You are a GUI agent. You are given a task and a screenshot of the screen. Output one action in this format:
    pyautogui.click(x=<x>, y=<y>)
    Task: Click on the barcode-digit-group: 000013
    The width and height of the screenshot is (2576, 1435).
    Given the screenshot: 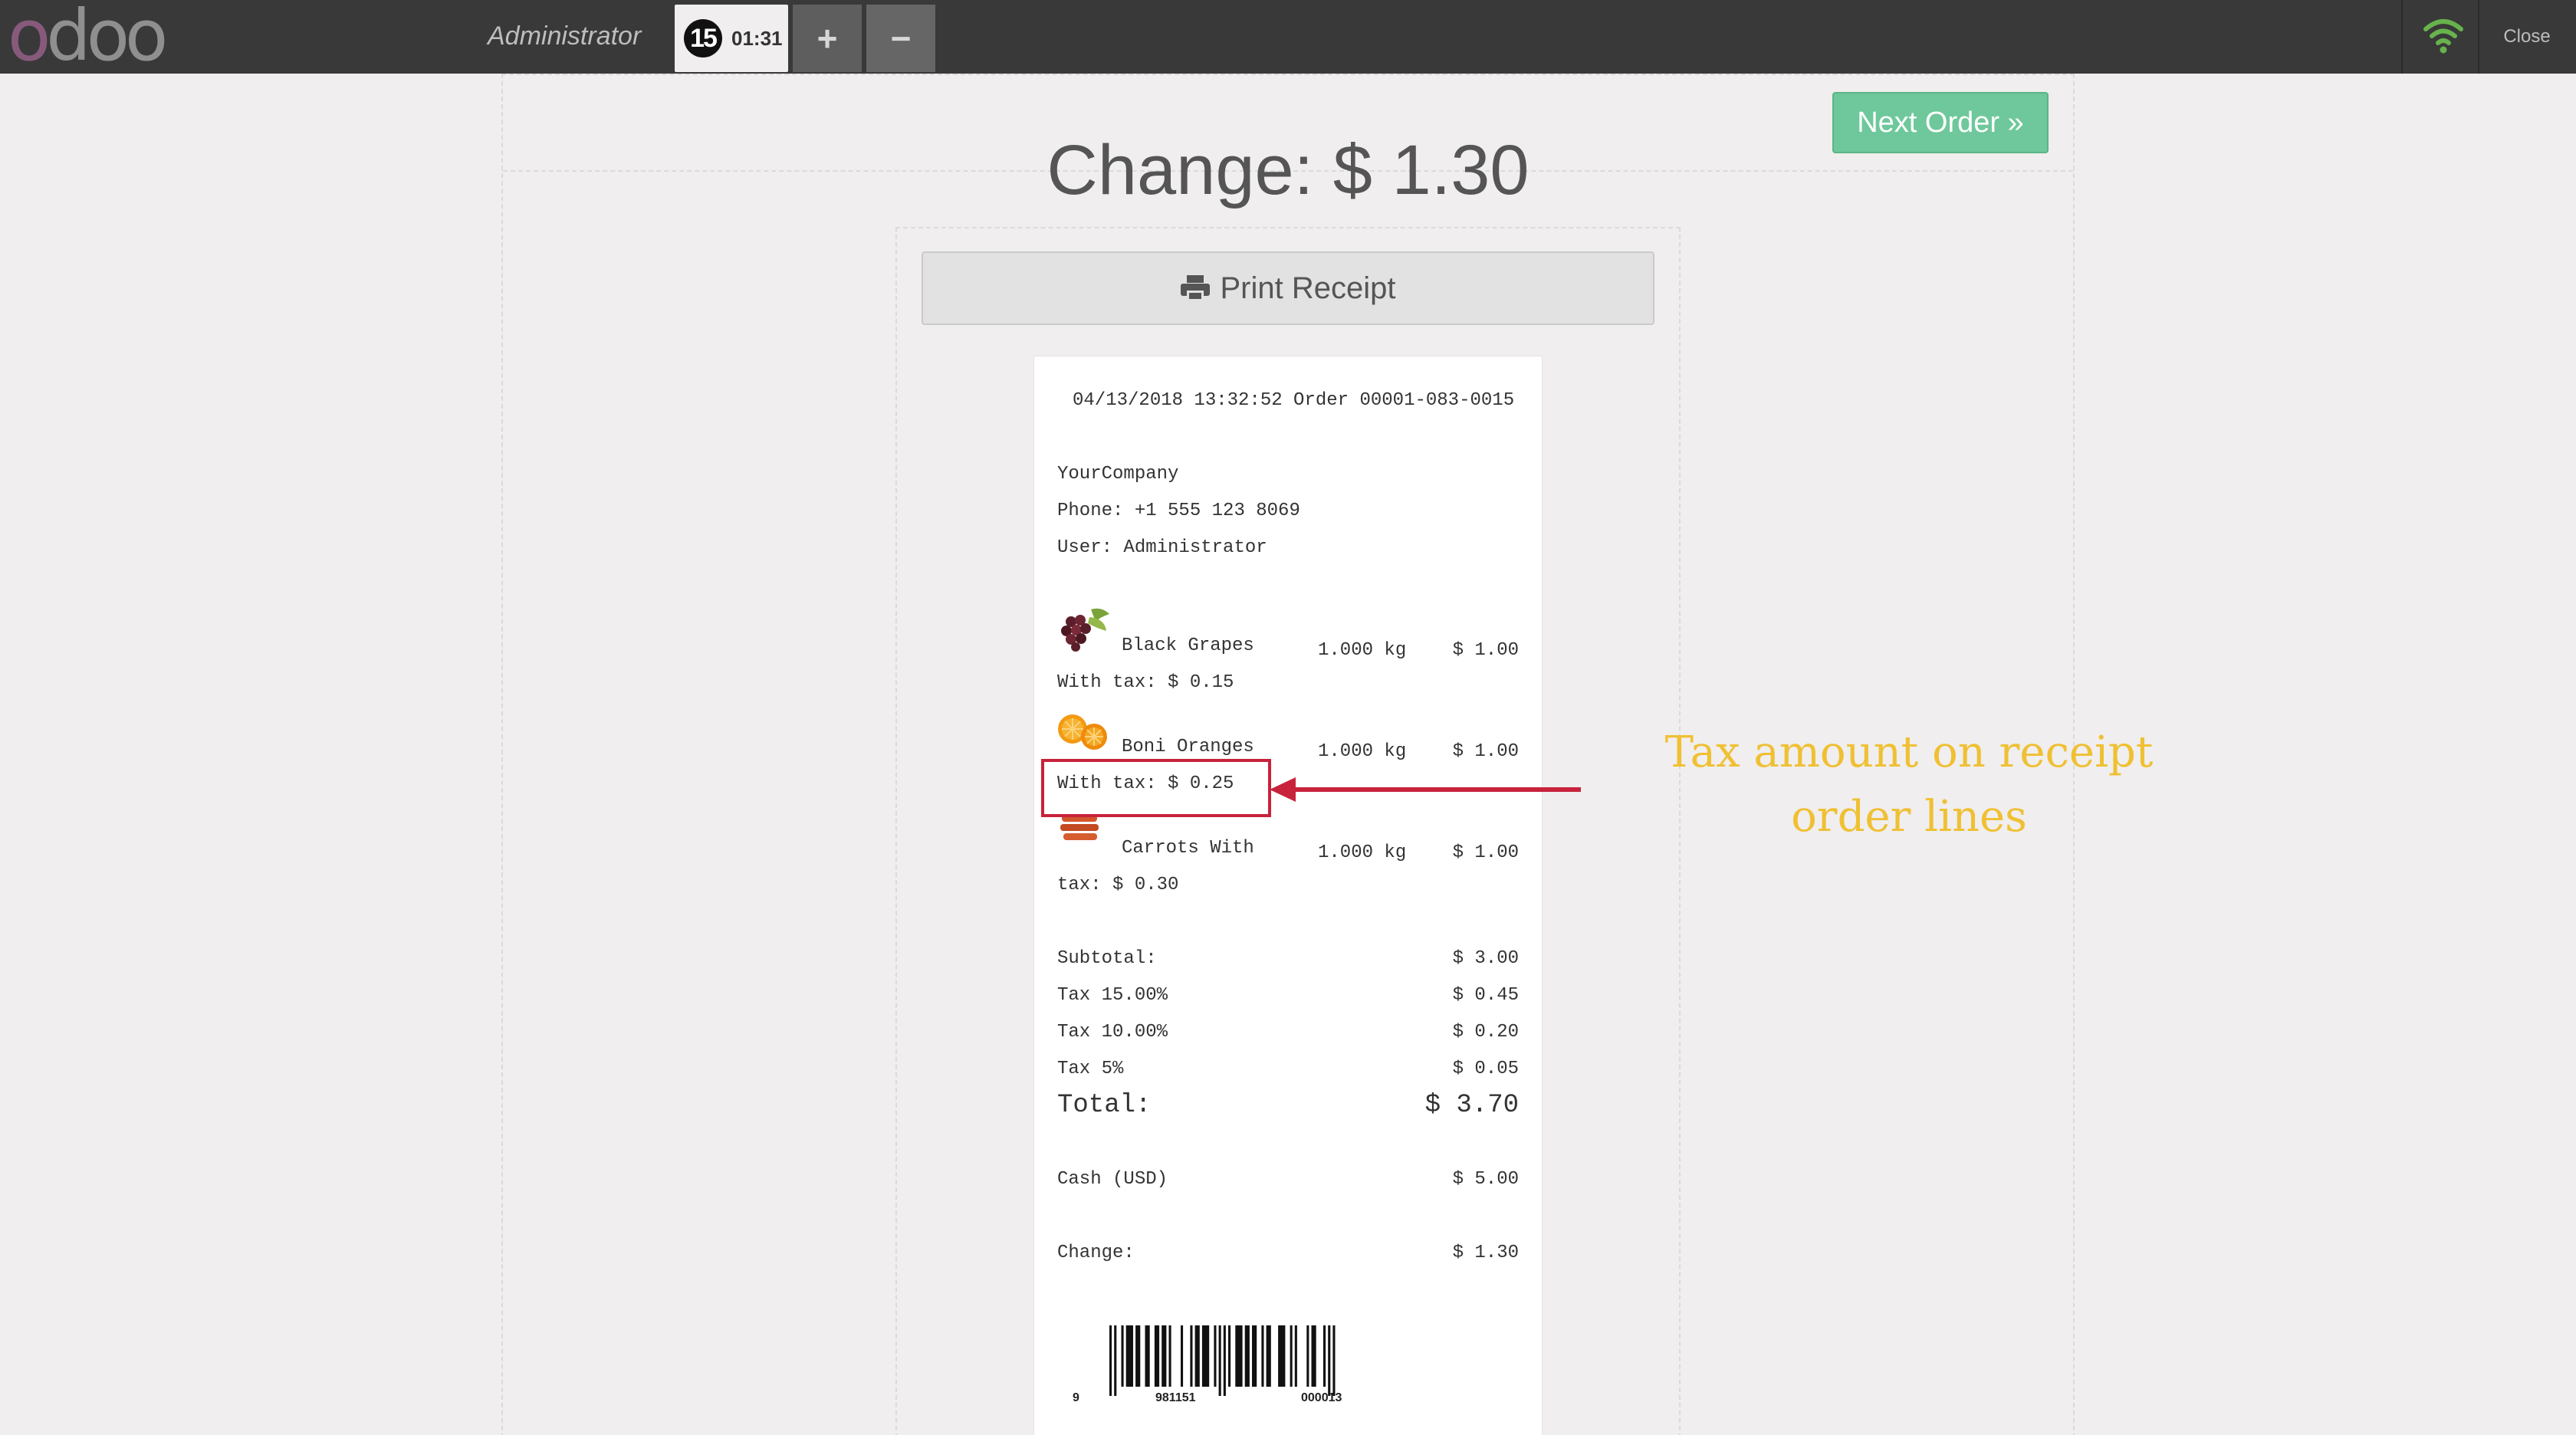 What is the action you would take?
    pyautogui.click(x=1321, y=1397)
    